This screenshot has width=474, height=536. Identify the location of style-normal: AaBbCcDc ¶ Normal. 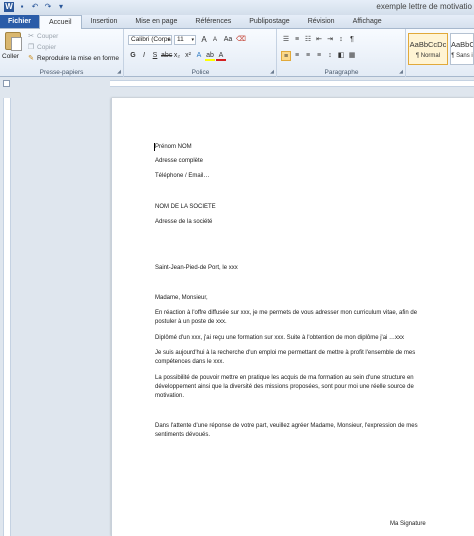
(428, 49).